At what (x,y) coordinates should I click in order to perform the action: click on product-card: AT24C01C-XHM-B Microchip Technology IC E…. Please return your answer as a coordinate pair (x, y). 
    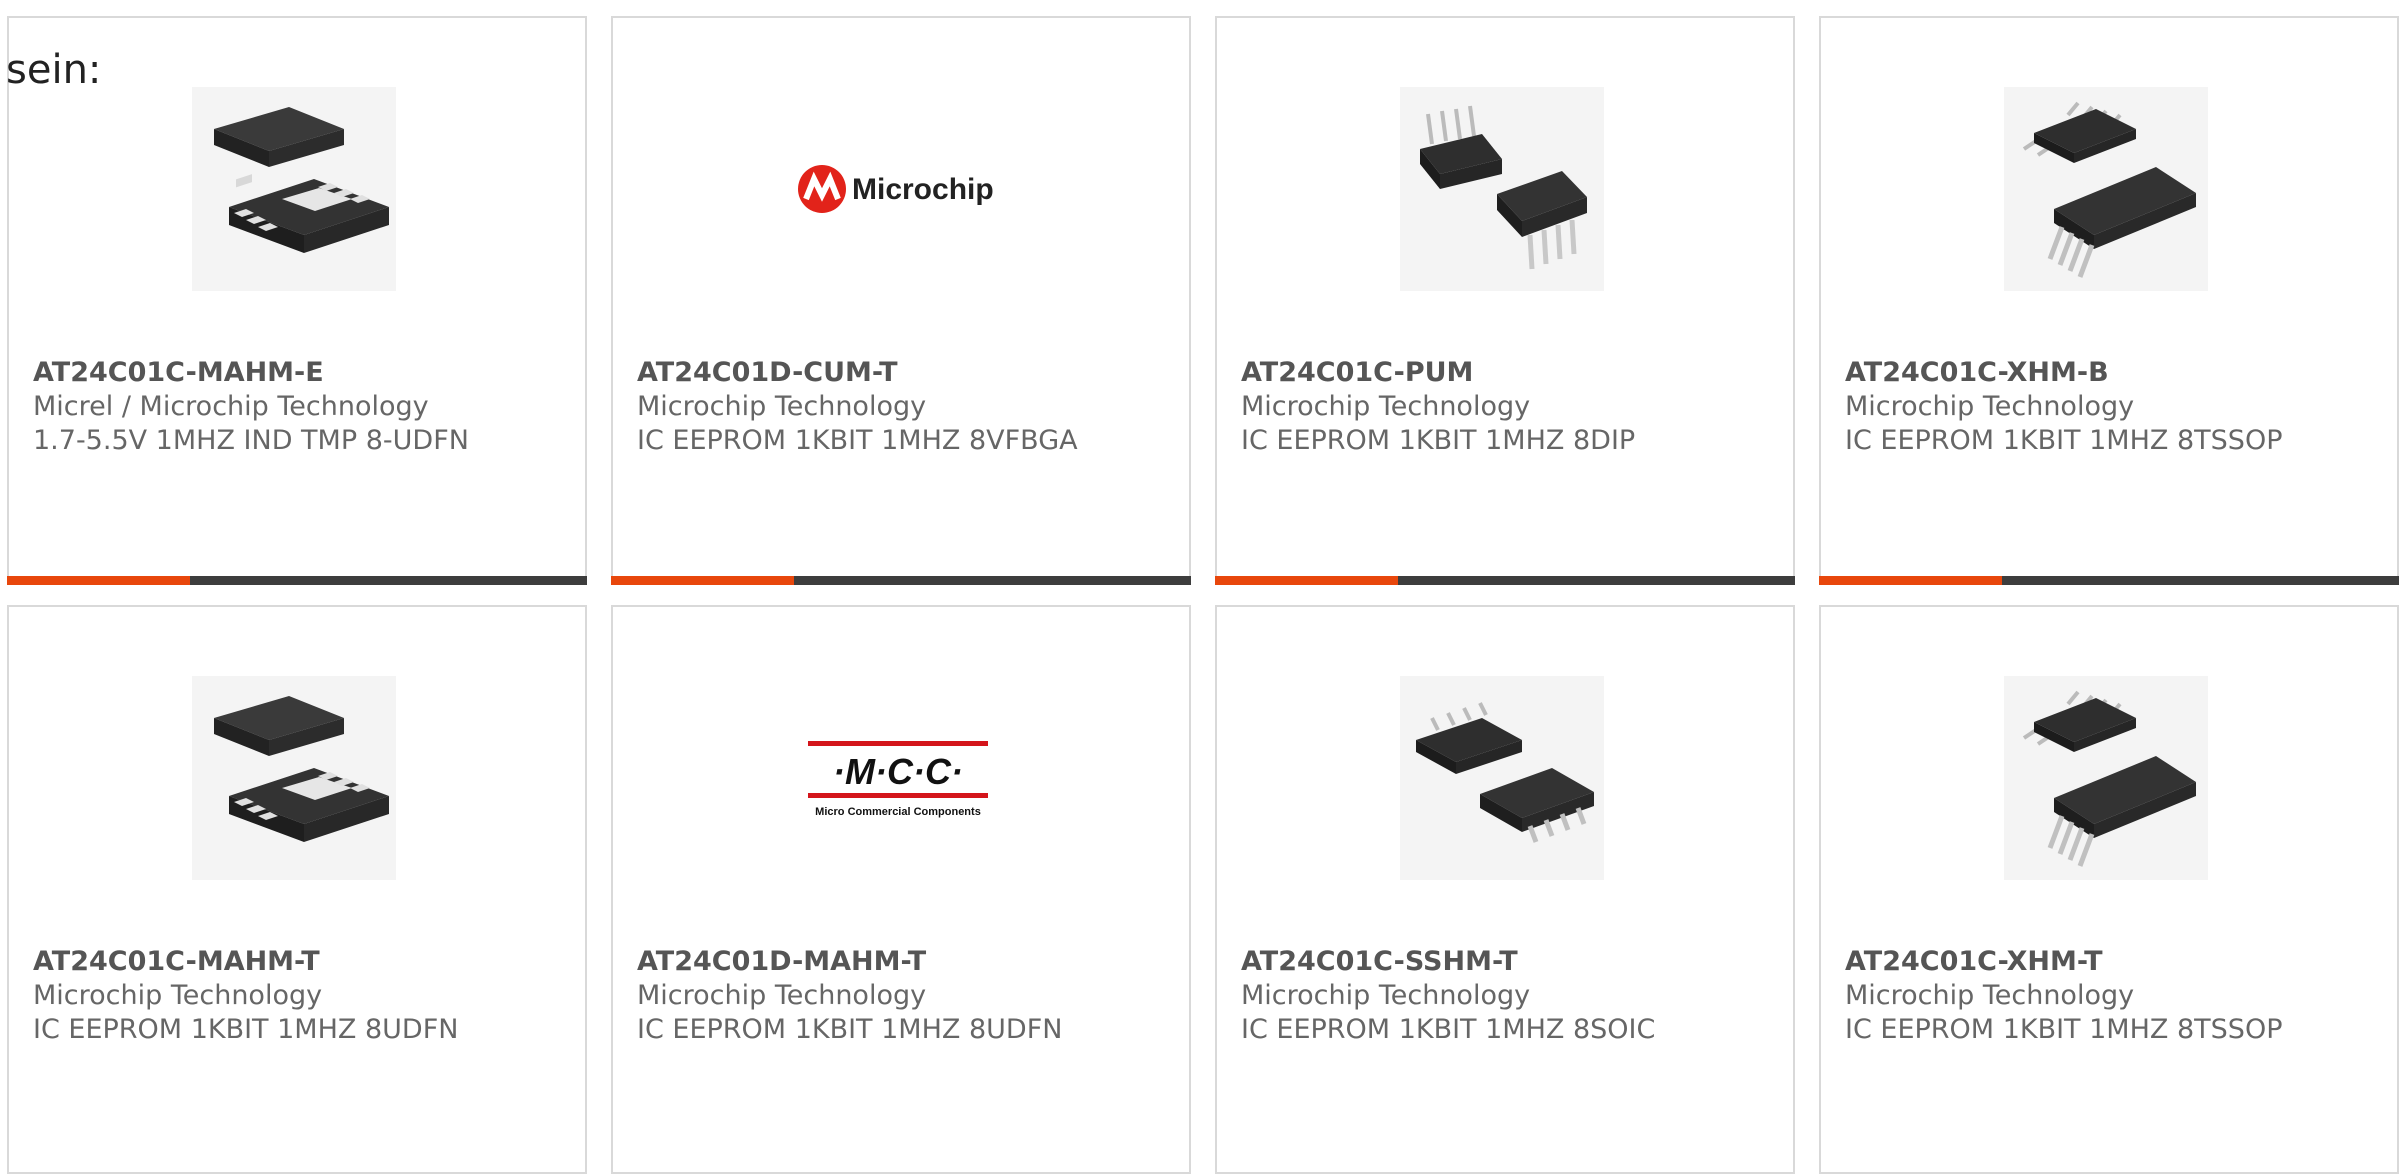
    Looking at the image, I should click on (2109, 300).